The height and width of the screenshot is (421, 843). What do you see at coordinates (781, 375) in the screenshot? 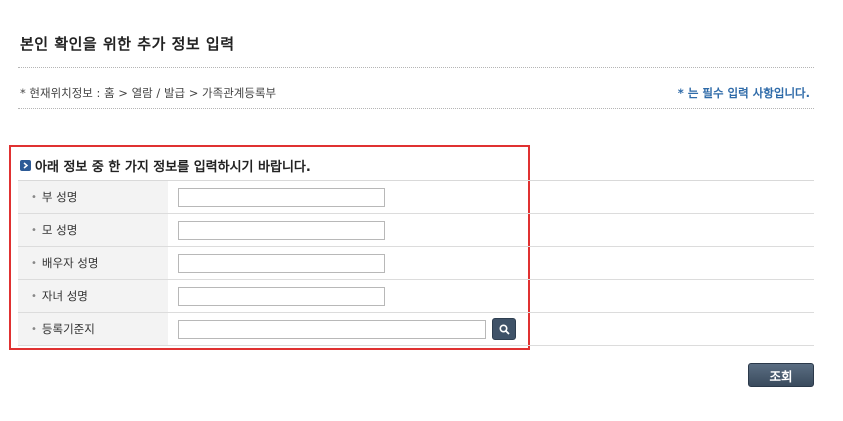
I see `submit-button: 조회` at bounding box center [781, 375].